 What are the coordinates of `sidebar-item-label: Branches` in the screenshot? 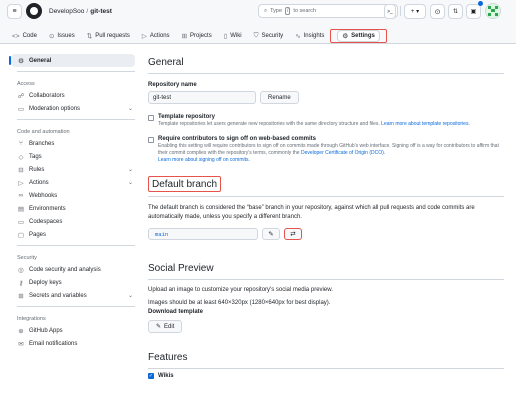 It's located at (42, 143).